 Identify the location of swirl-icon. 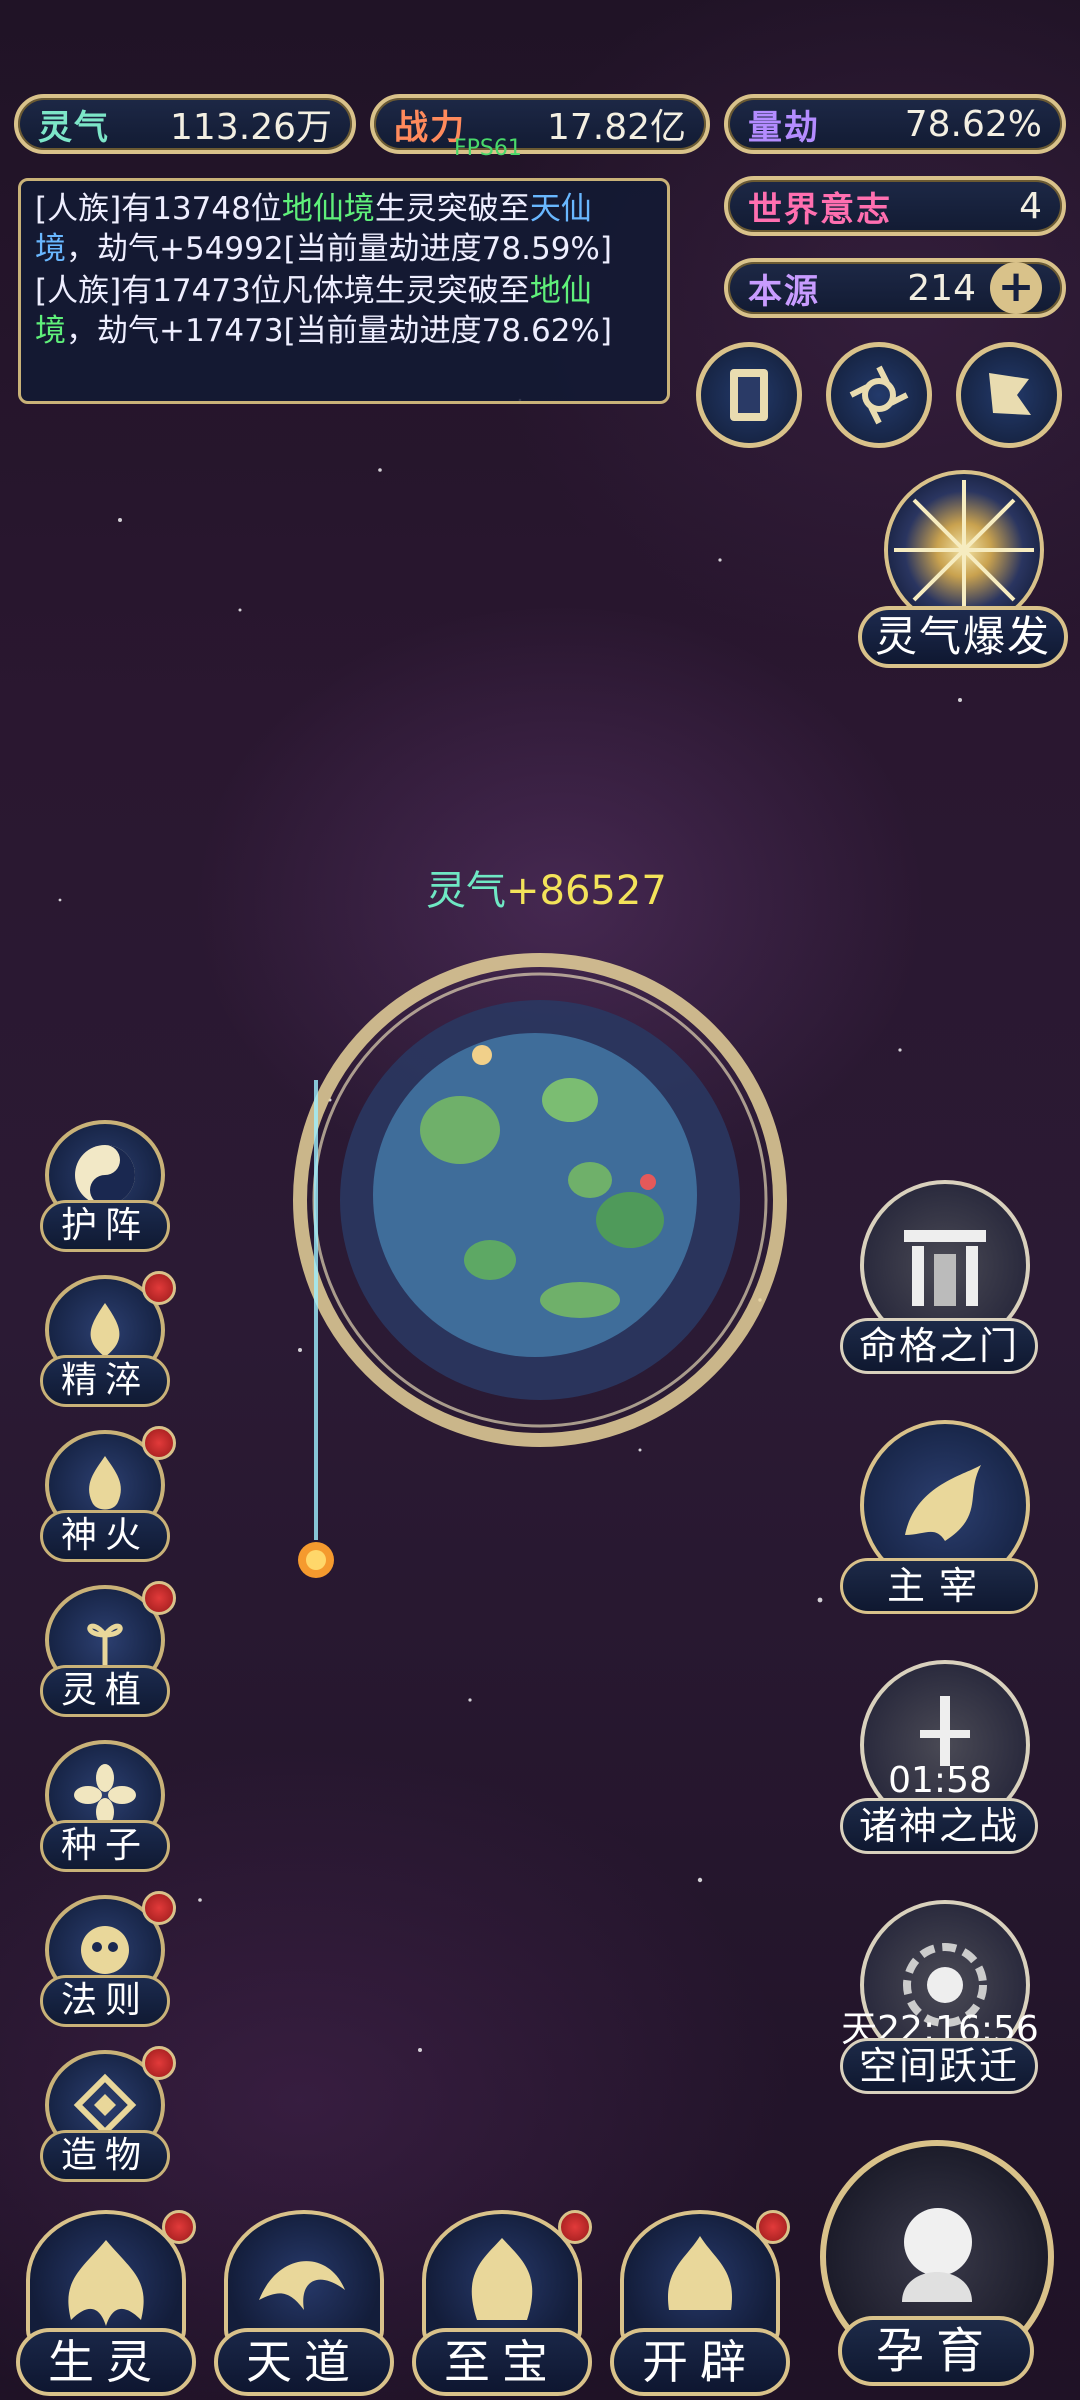
(879, 395).